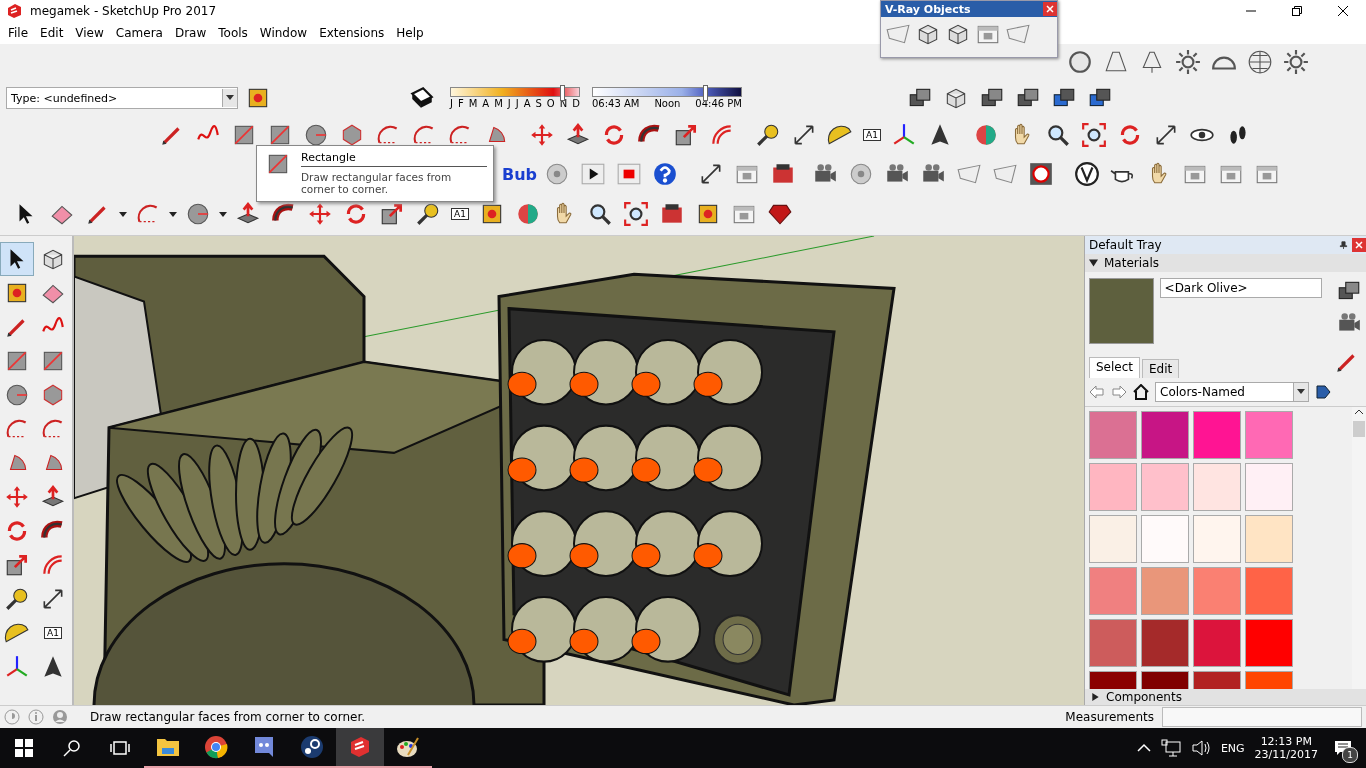 The height and width of the screenshot is (768, 1366). I want to click on menu-item: Draw, so click(190, 33).